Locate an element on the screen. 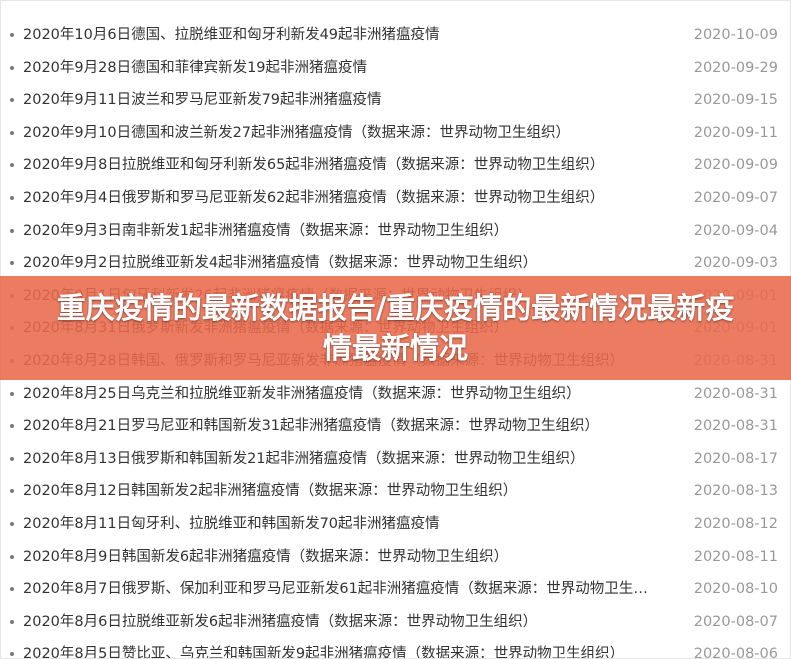 This screenshot has width=791, height=659. news-date: 2020-08-13 is located at coordinates (735, 491).